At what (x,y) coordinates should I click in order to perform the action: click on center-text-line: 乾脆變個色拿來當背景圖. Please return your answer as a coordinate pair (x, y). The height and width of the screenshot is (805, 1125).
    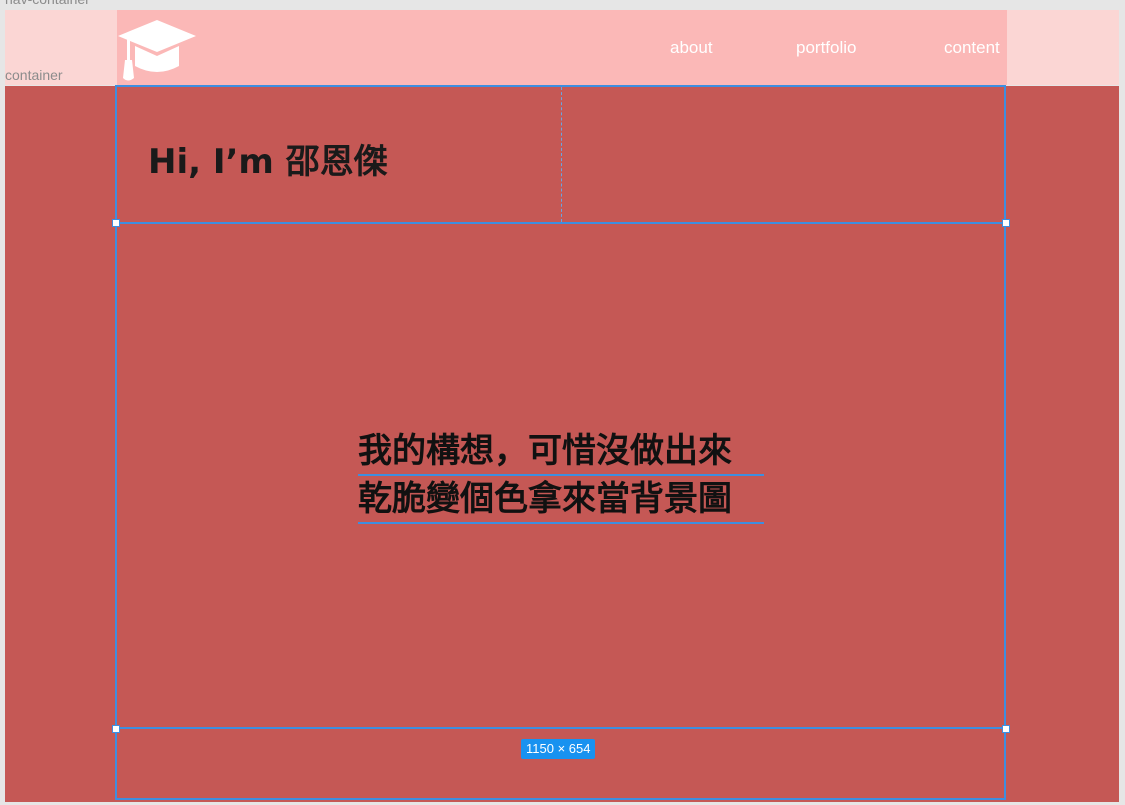
    Looking at the image, I should click on (561, 500).